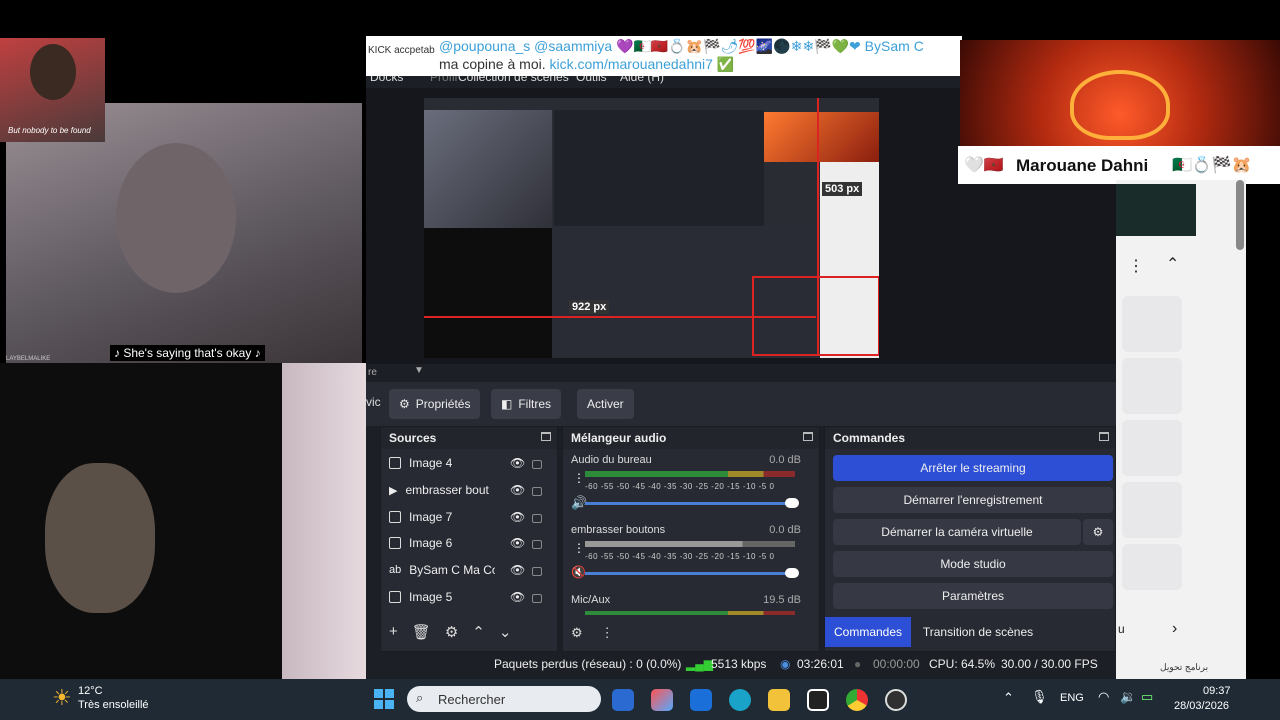 The height and width of the screenshot is (720, 1280). Describe the element at coordinates (957, 532) in the screenshot. I see `start-virtual-camera-button: Démarrer la caméra virtuelle` at that location.